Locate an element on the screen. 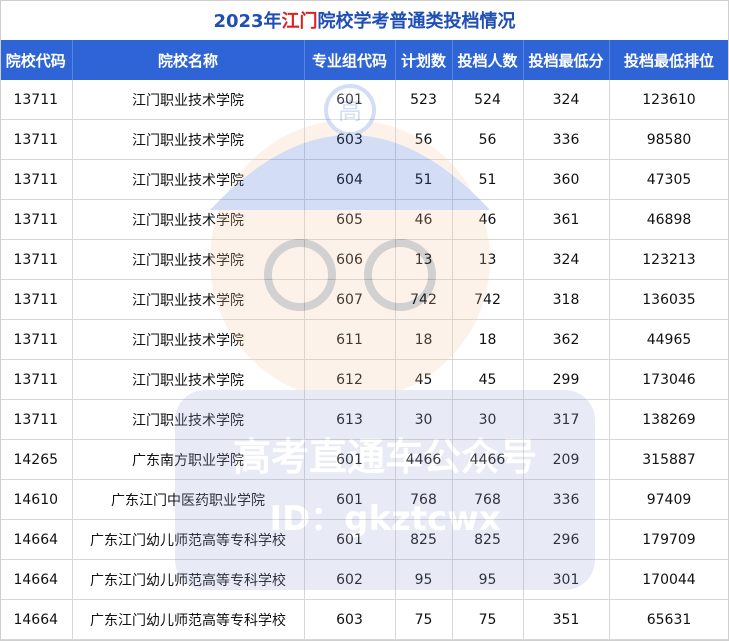 This screenshot has height=641, width=729. table-row: 13711 江门职业技术学院 605 46 46 361 46898 is located at coordinates (364, 219).